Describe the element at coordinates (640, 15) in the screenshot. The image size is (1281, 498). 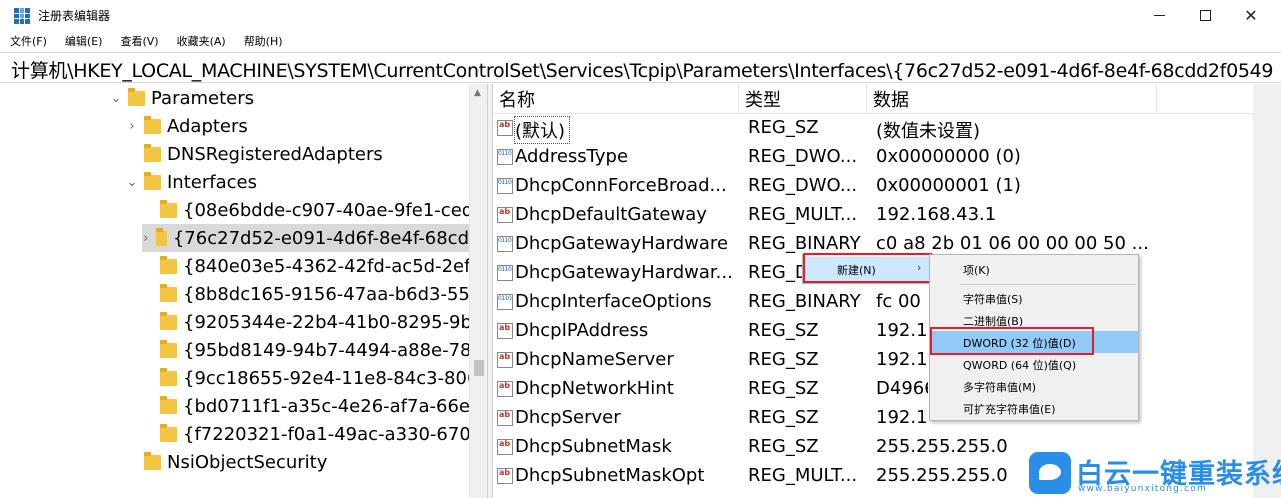
I see `title-bar: 注册表编辑器 ✕` at that location.